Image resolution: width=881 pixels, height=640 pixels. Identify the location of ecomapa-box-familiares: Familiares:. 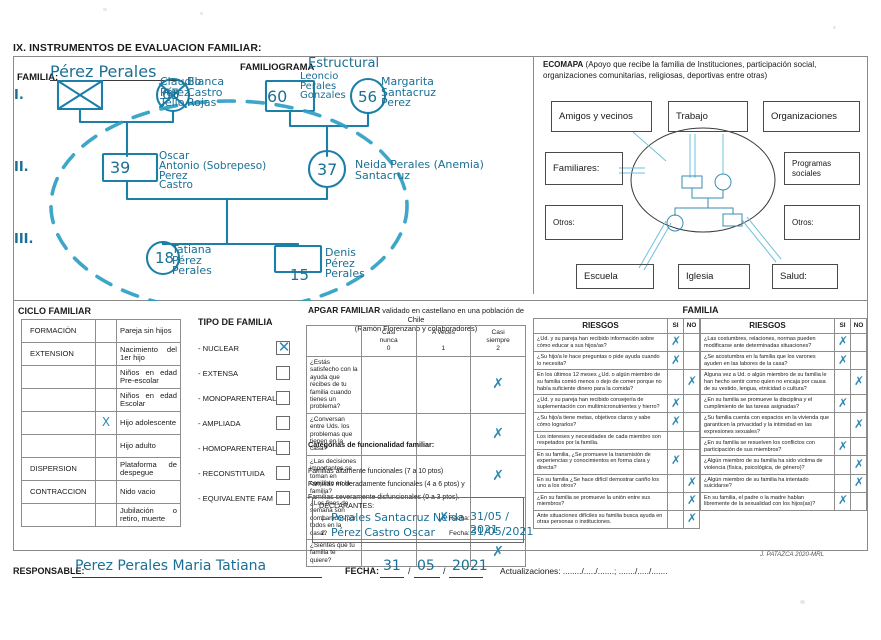
(584, 168).